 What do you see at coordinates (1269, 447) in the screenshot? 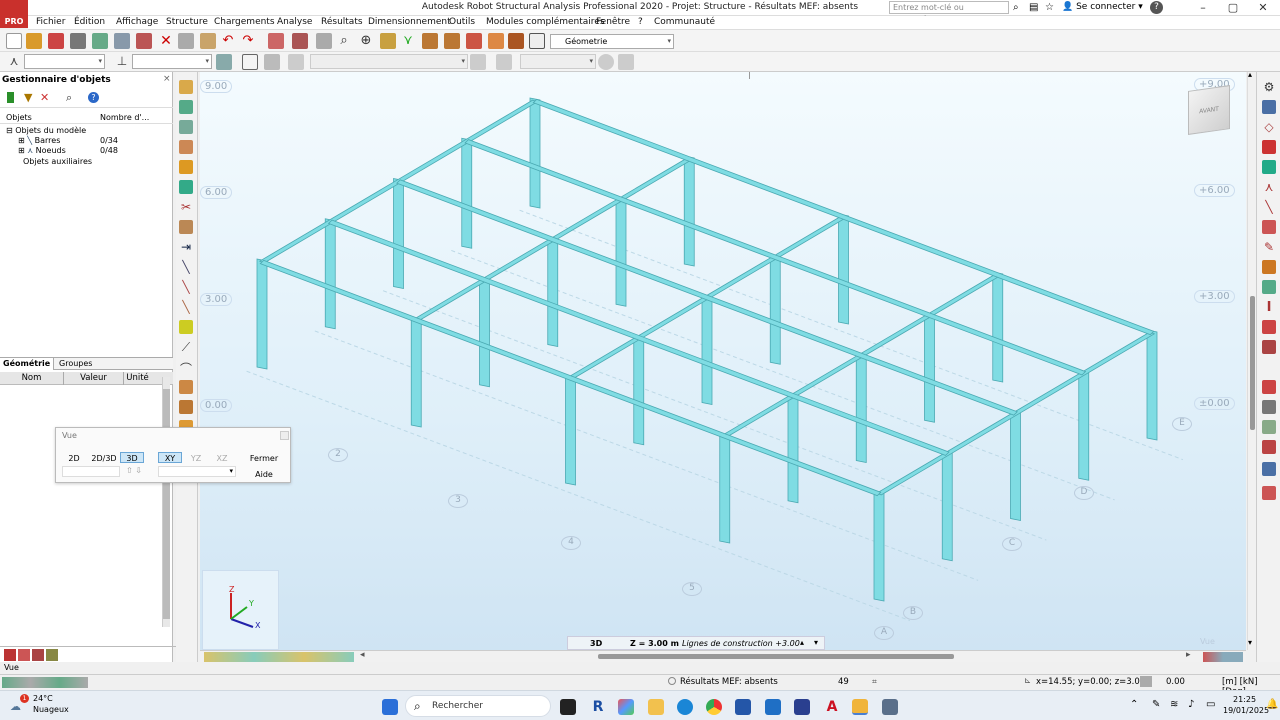
I see `grid-icon` at bounding box center [1269, 447].